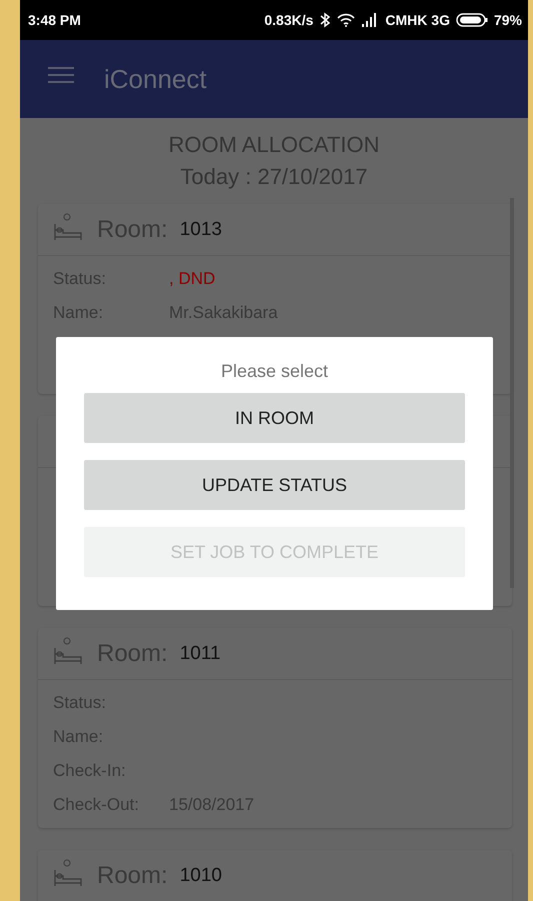  Describe the element at coordinates (346, 20) in the screenshot. I see `wifi-icon` at that location.